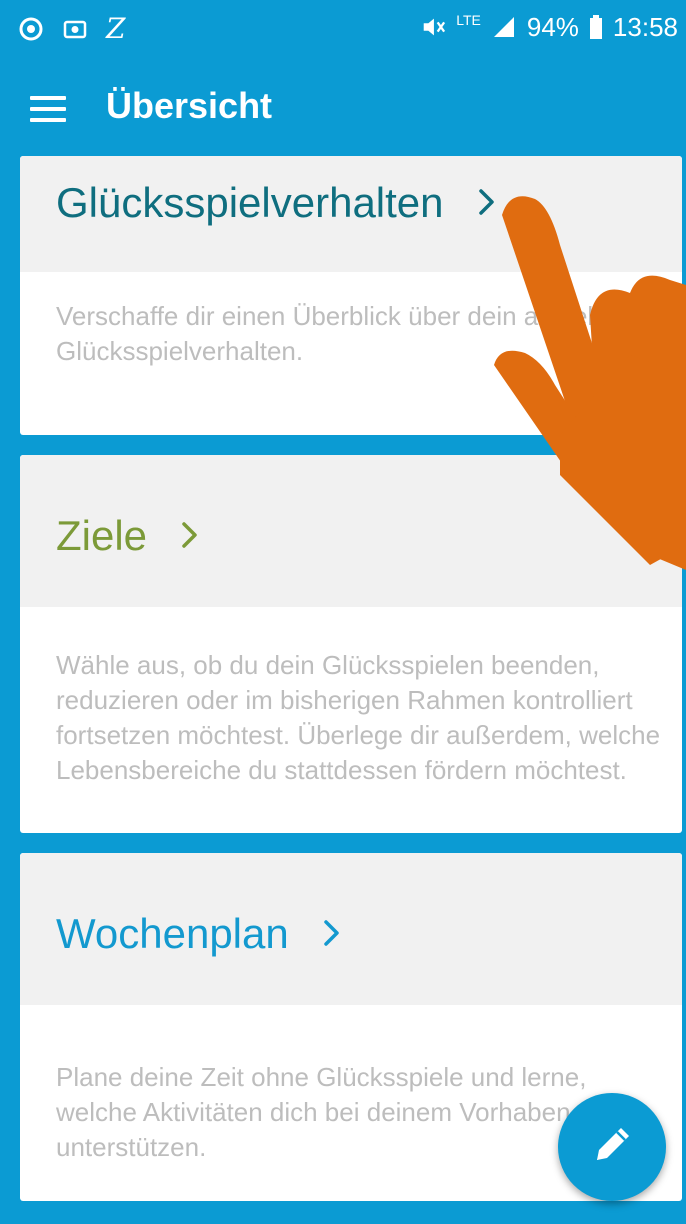 Image resolution: width=686 pixels, height=1224 pixels. What do you see at coordinates (504, 27) in the screenshot?
I see `signal-icon` at bounding box center [504, 27].